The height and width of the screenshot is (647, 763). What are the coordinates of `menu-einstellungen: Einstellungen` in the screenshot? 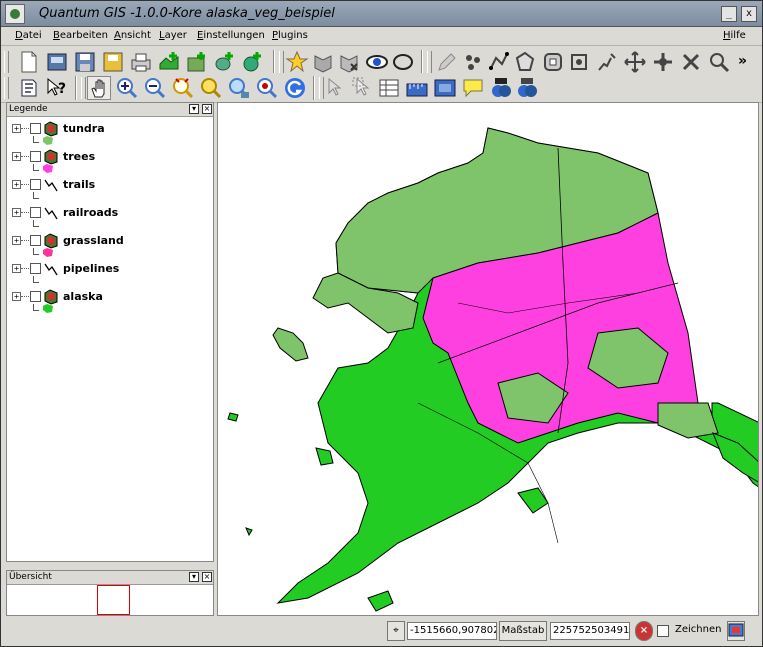 It's located at (231, 35).